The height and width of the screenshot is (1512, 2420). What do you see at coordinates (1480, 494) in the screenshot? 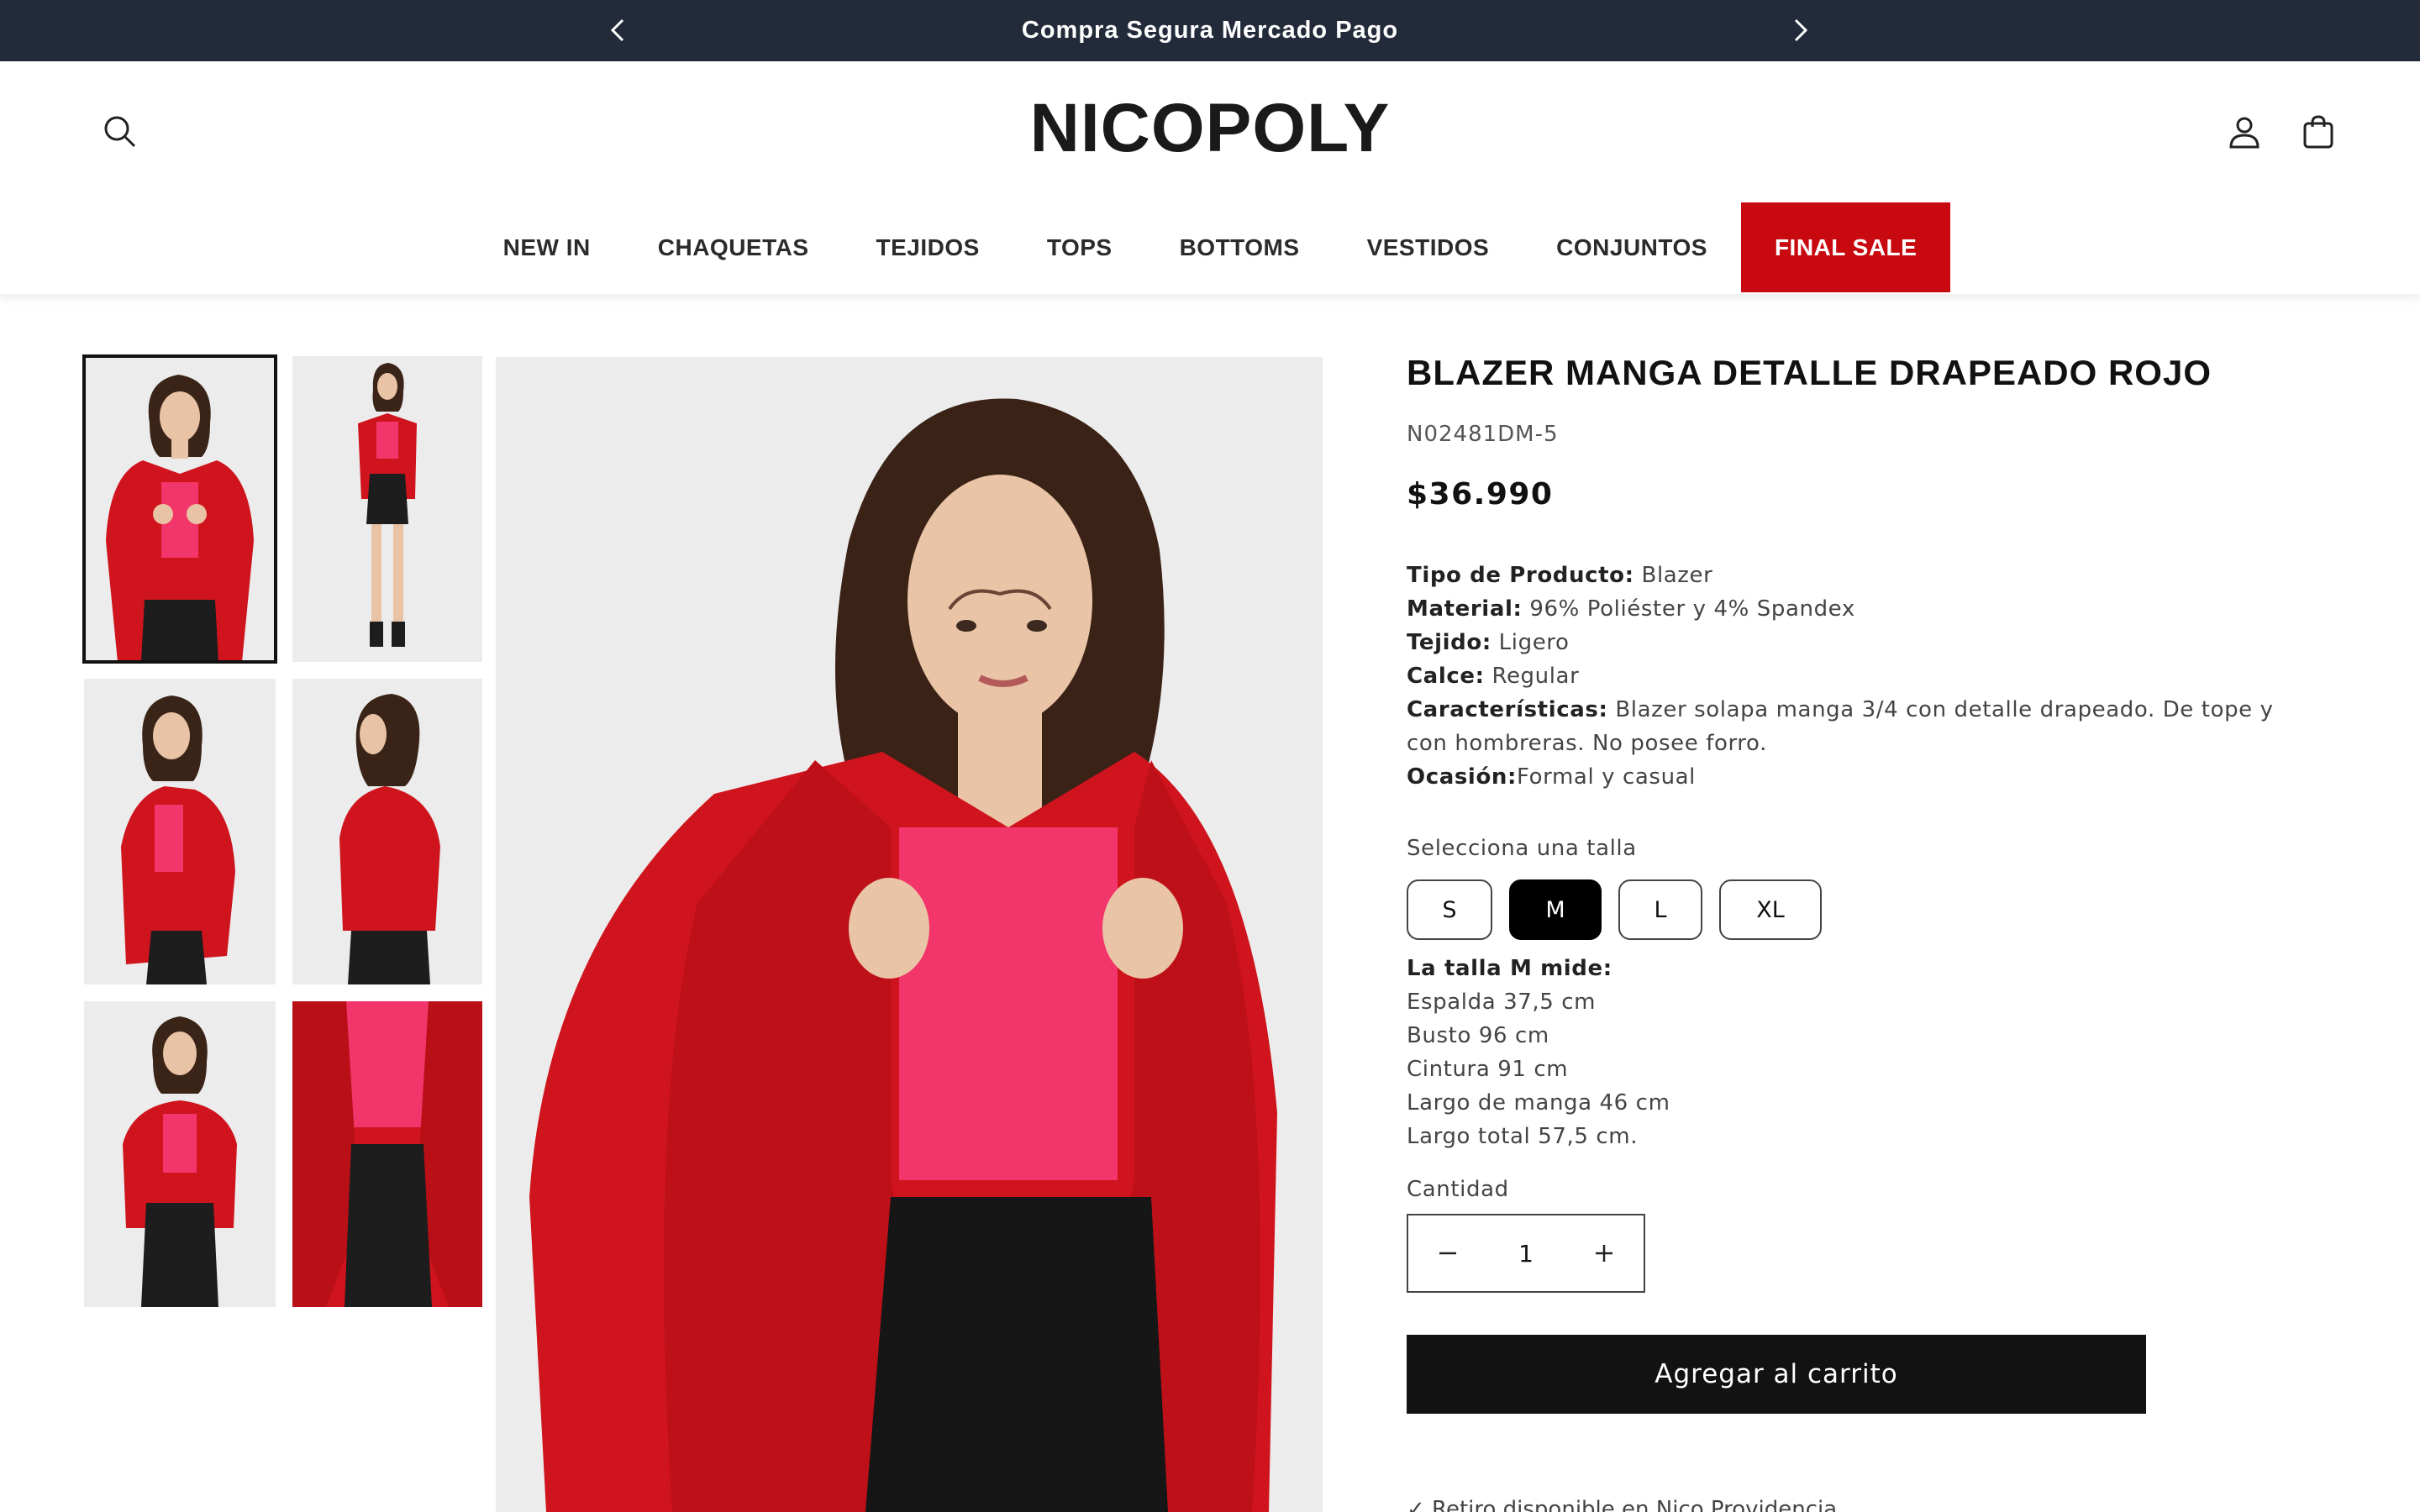
I see `product-price: $36.990` at bounding box center [1480, 494].